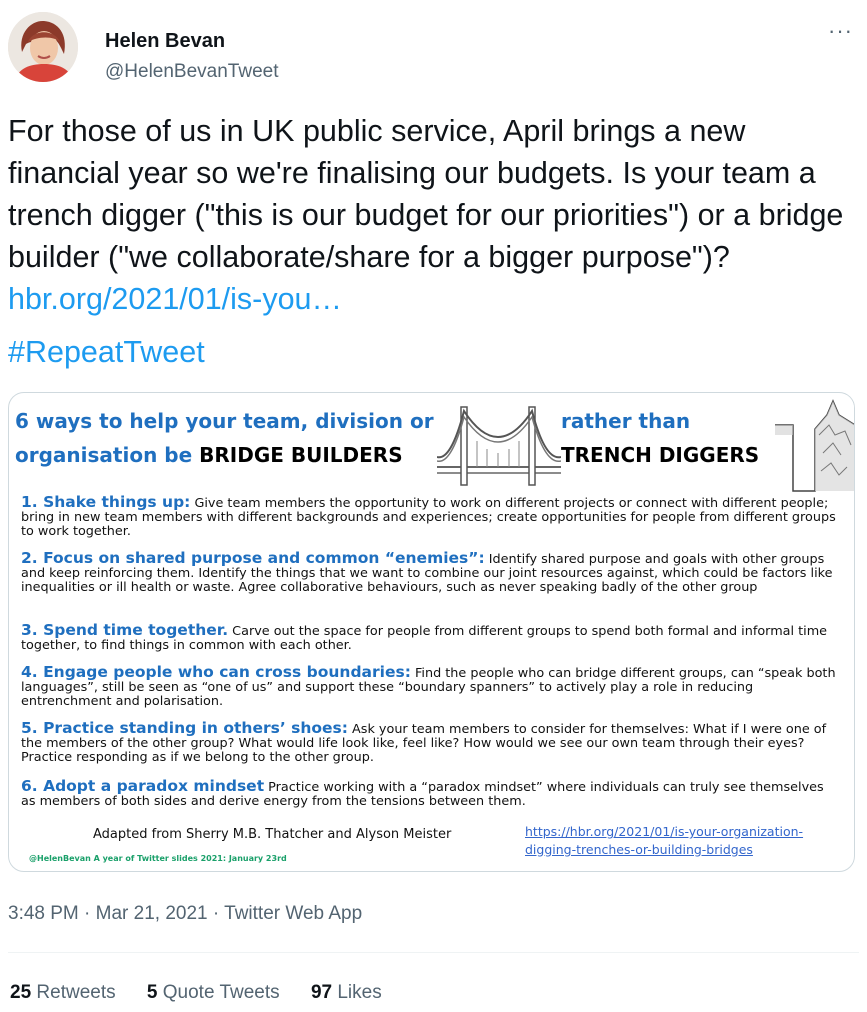 The image size is (867, 1012). I want to click on author-name: Helen Bevan, so click(165, 41).